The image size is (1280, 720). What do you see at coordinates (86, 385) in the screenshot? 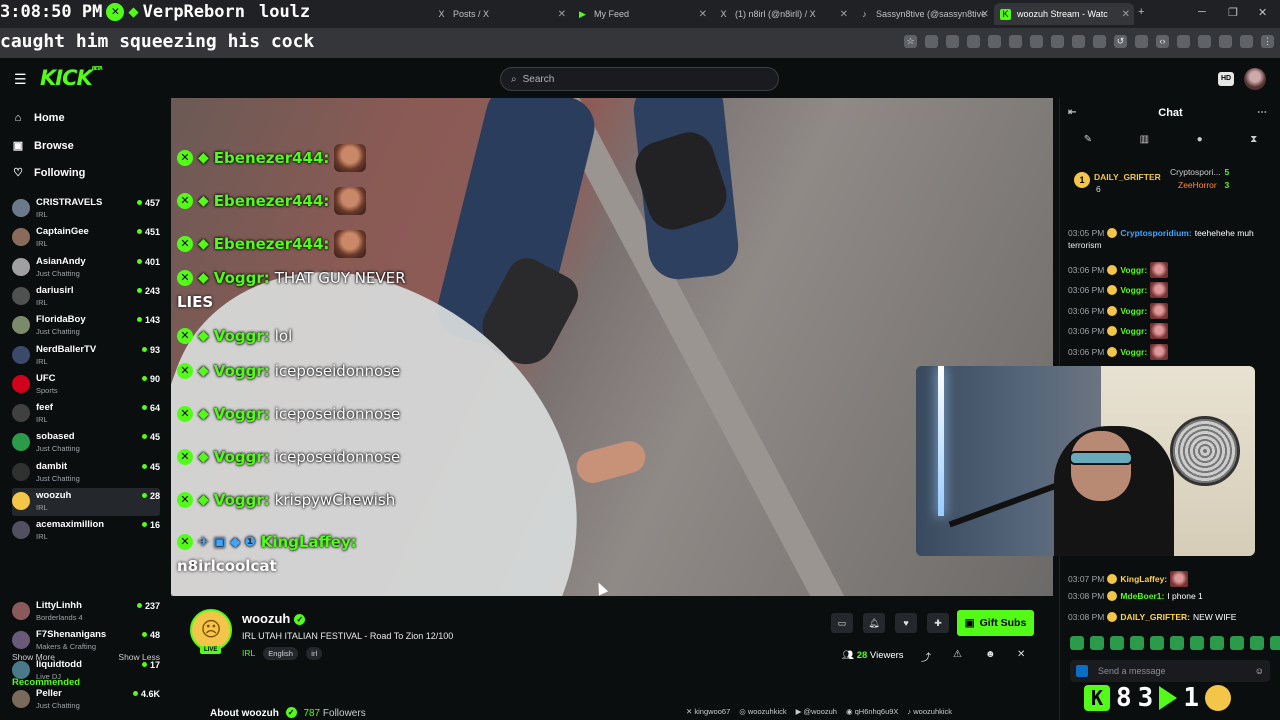
I see `channel-item: UFC Sports 90` at bounding box center [86, 385].